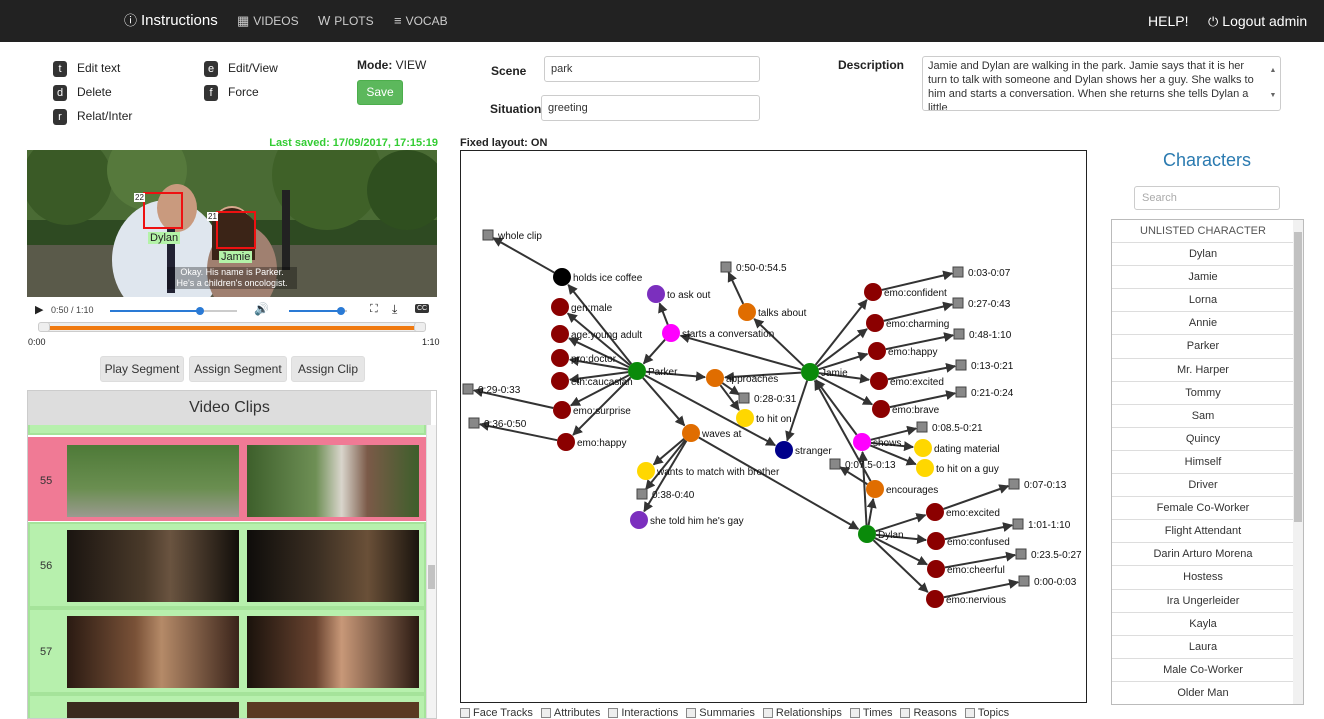 The width and height of the screenshot is (1324, 719). Describe the element at coordinates (1203, 393) in the screenshot. I see `character-item: Tommy` at that location.